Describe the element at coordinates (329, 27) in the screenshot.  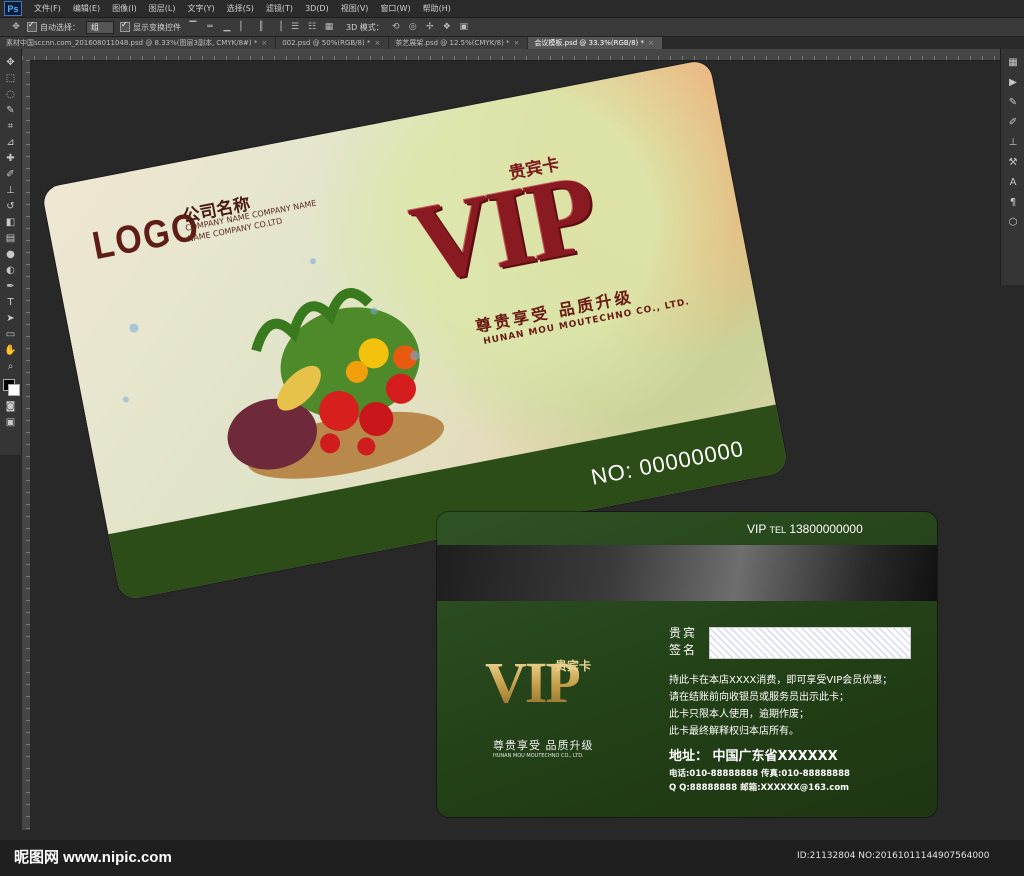
I see `auto-align-icon: ▦` at that location.